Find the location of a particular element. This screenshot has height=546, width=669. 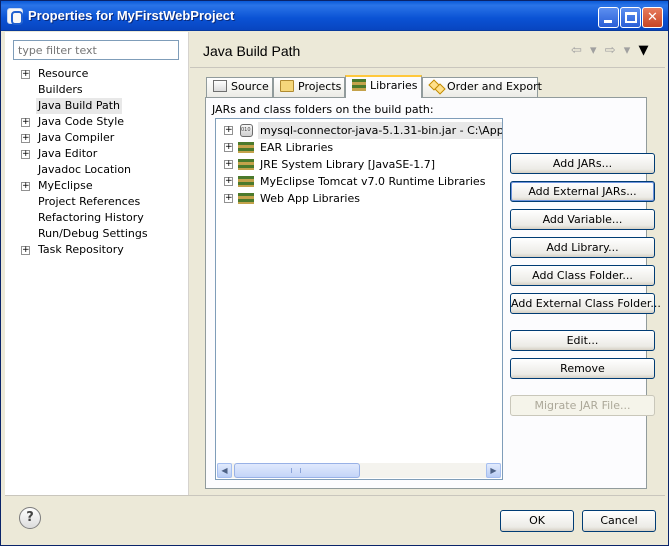

list-item-label: JRE System Library [JavaSE-1.7] is located at coordinates (348, 164).